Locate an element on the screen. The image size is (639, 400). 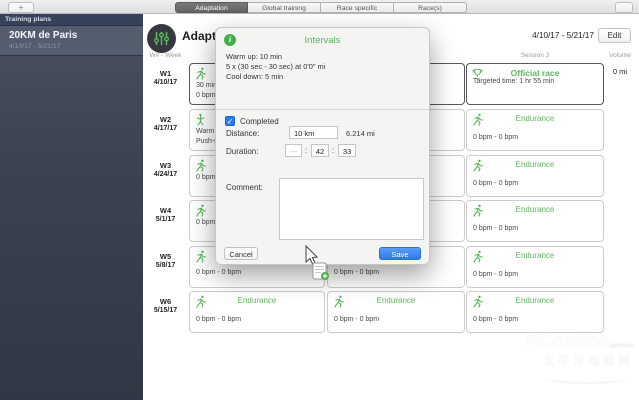
week-number: W4 is located at coordinates (165, 210).